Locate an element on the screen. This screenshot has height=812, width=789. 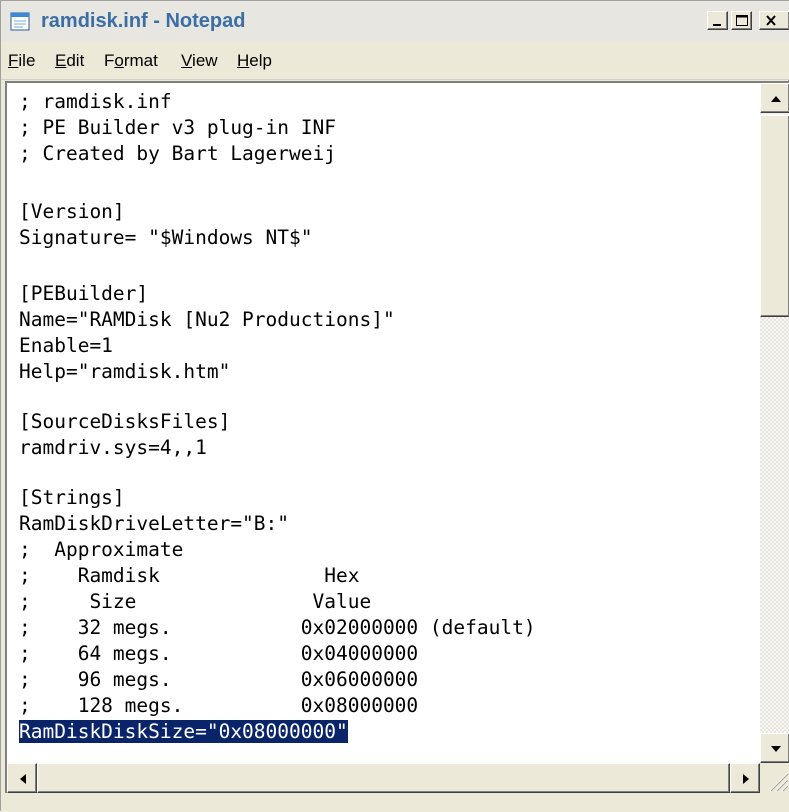
text-line: [Version] is located at coordinates (72, 211).